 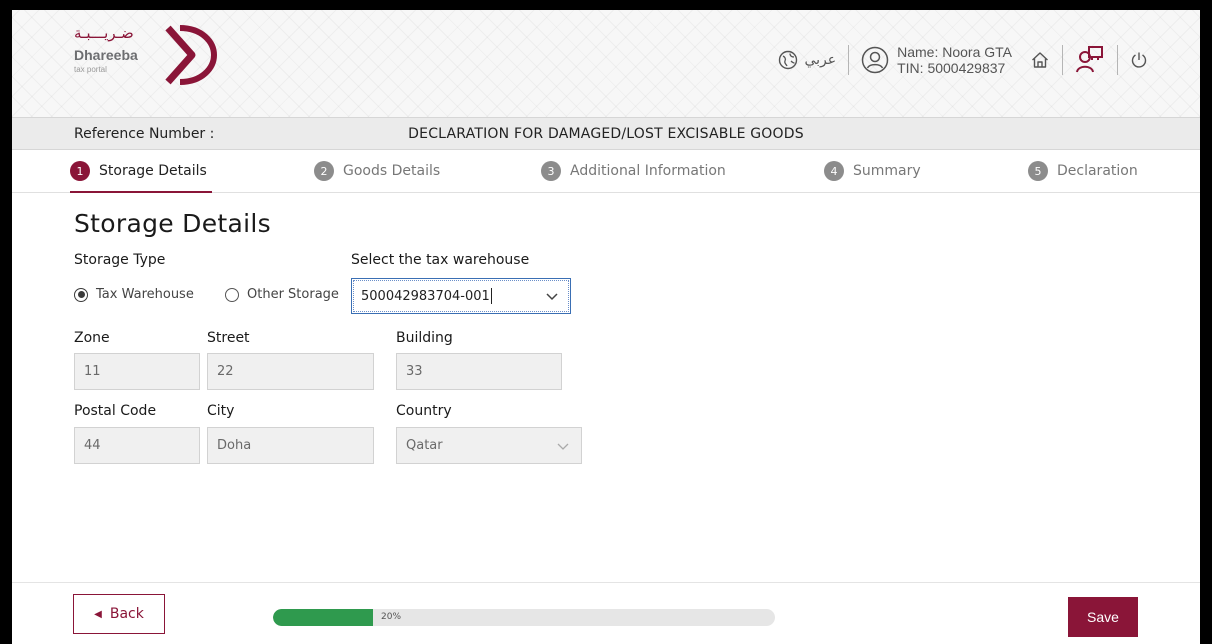 What do you see at coordinates (834, 171) in the screenshot?
I see `step-number: 4` at bounding box center [834, 171].